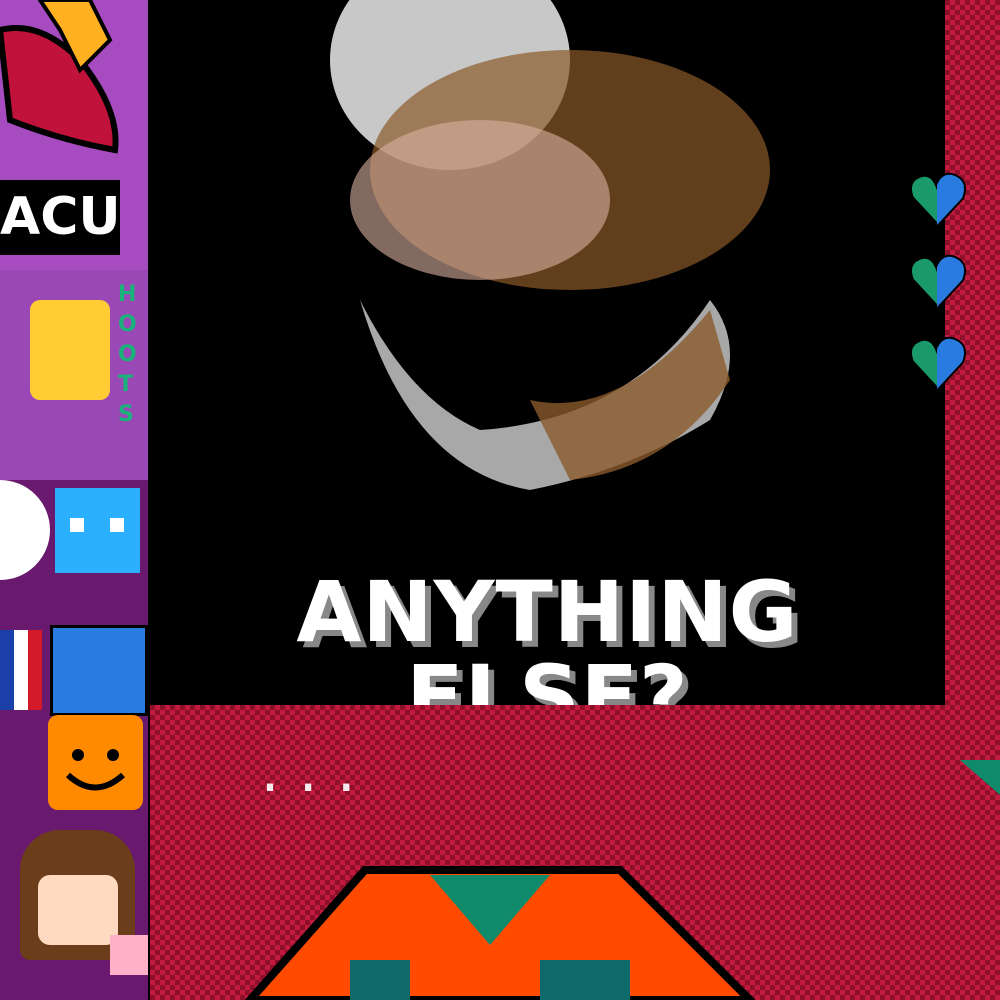 The image size is (1000, 1000). I want to click on blue-block-face, so click(97, 530).